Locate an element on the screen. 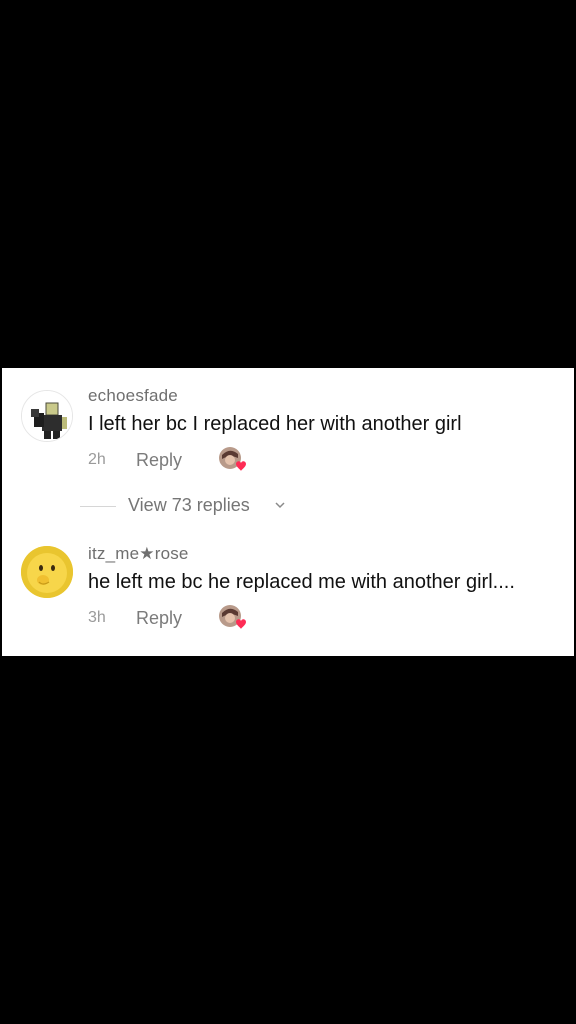 This screenshot has width=576, height=1024. chevron-down-icon is located at coordinates (280, 505).